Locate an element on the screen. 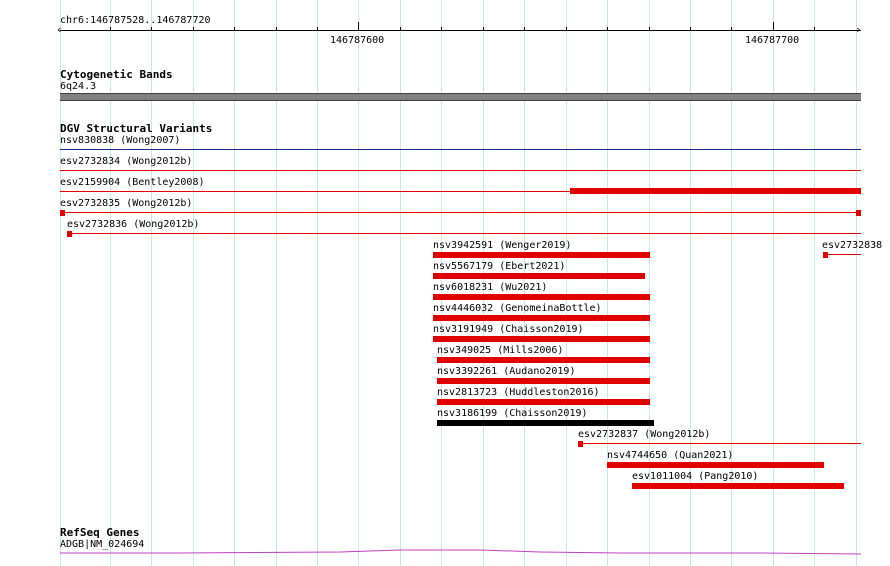 This screenshot has width=890, height=566. variant-label: nsv349025 (Mills2006) is located at coordinates (500, 351).